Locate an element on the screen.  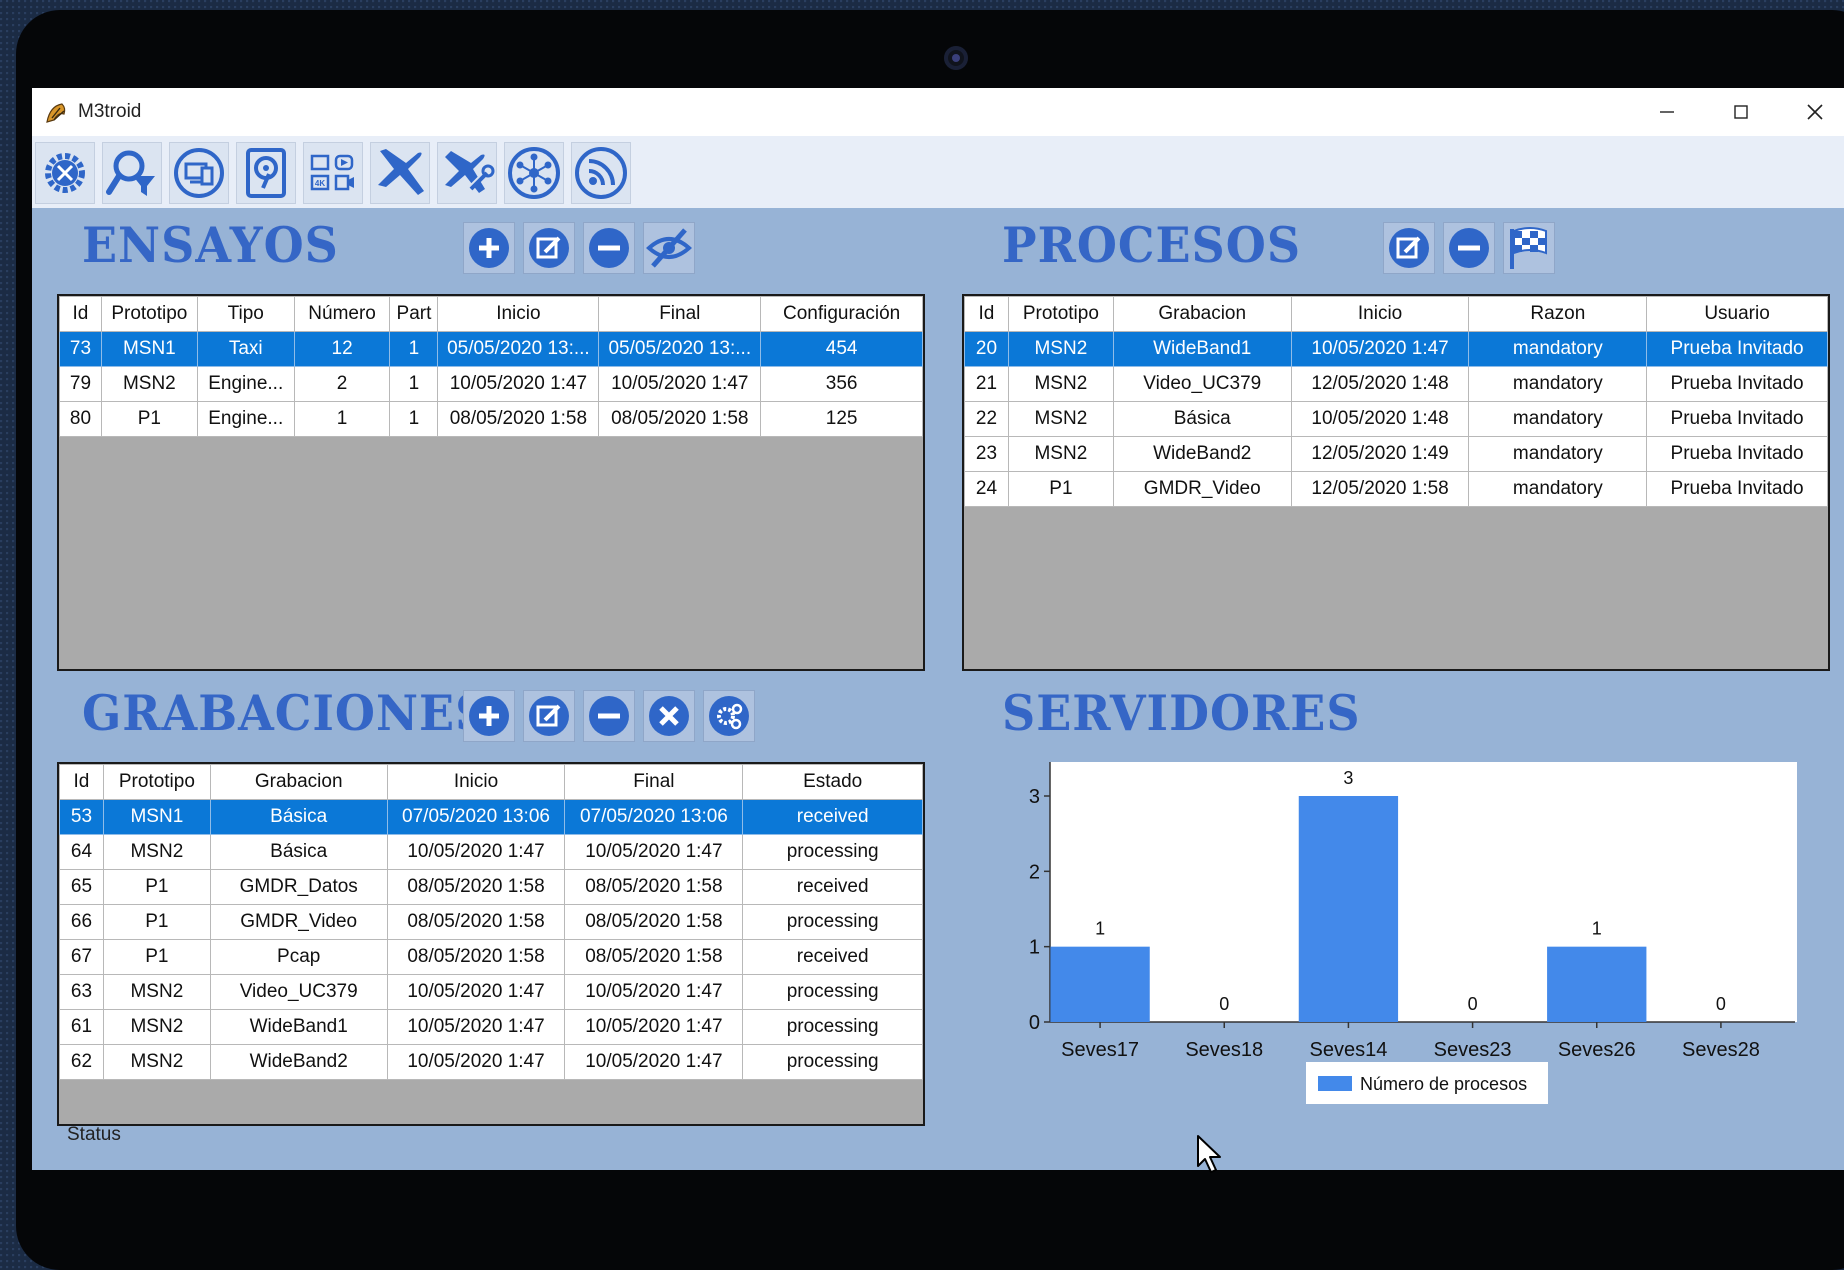
procesos-cell: Básica is located at coordinates (1202, 419).